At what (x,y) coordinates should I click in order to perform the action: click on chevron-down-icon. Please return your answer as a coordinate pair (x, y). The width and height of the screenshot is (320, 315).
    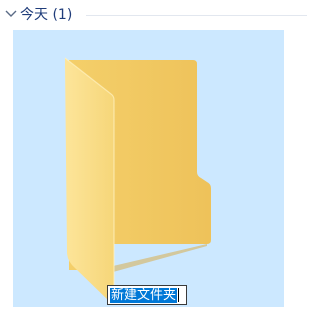
    Looking at the image, I should click on (11, 14).